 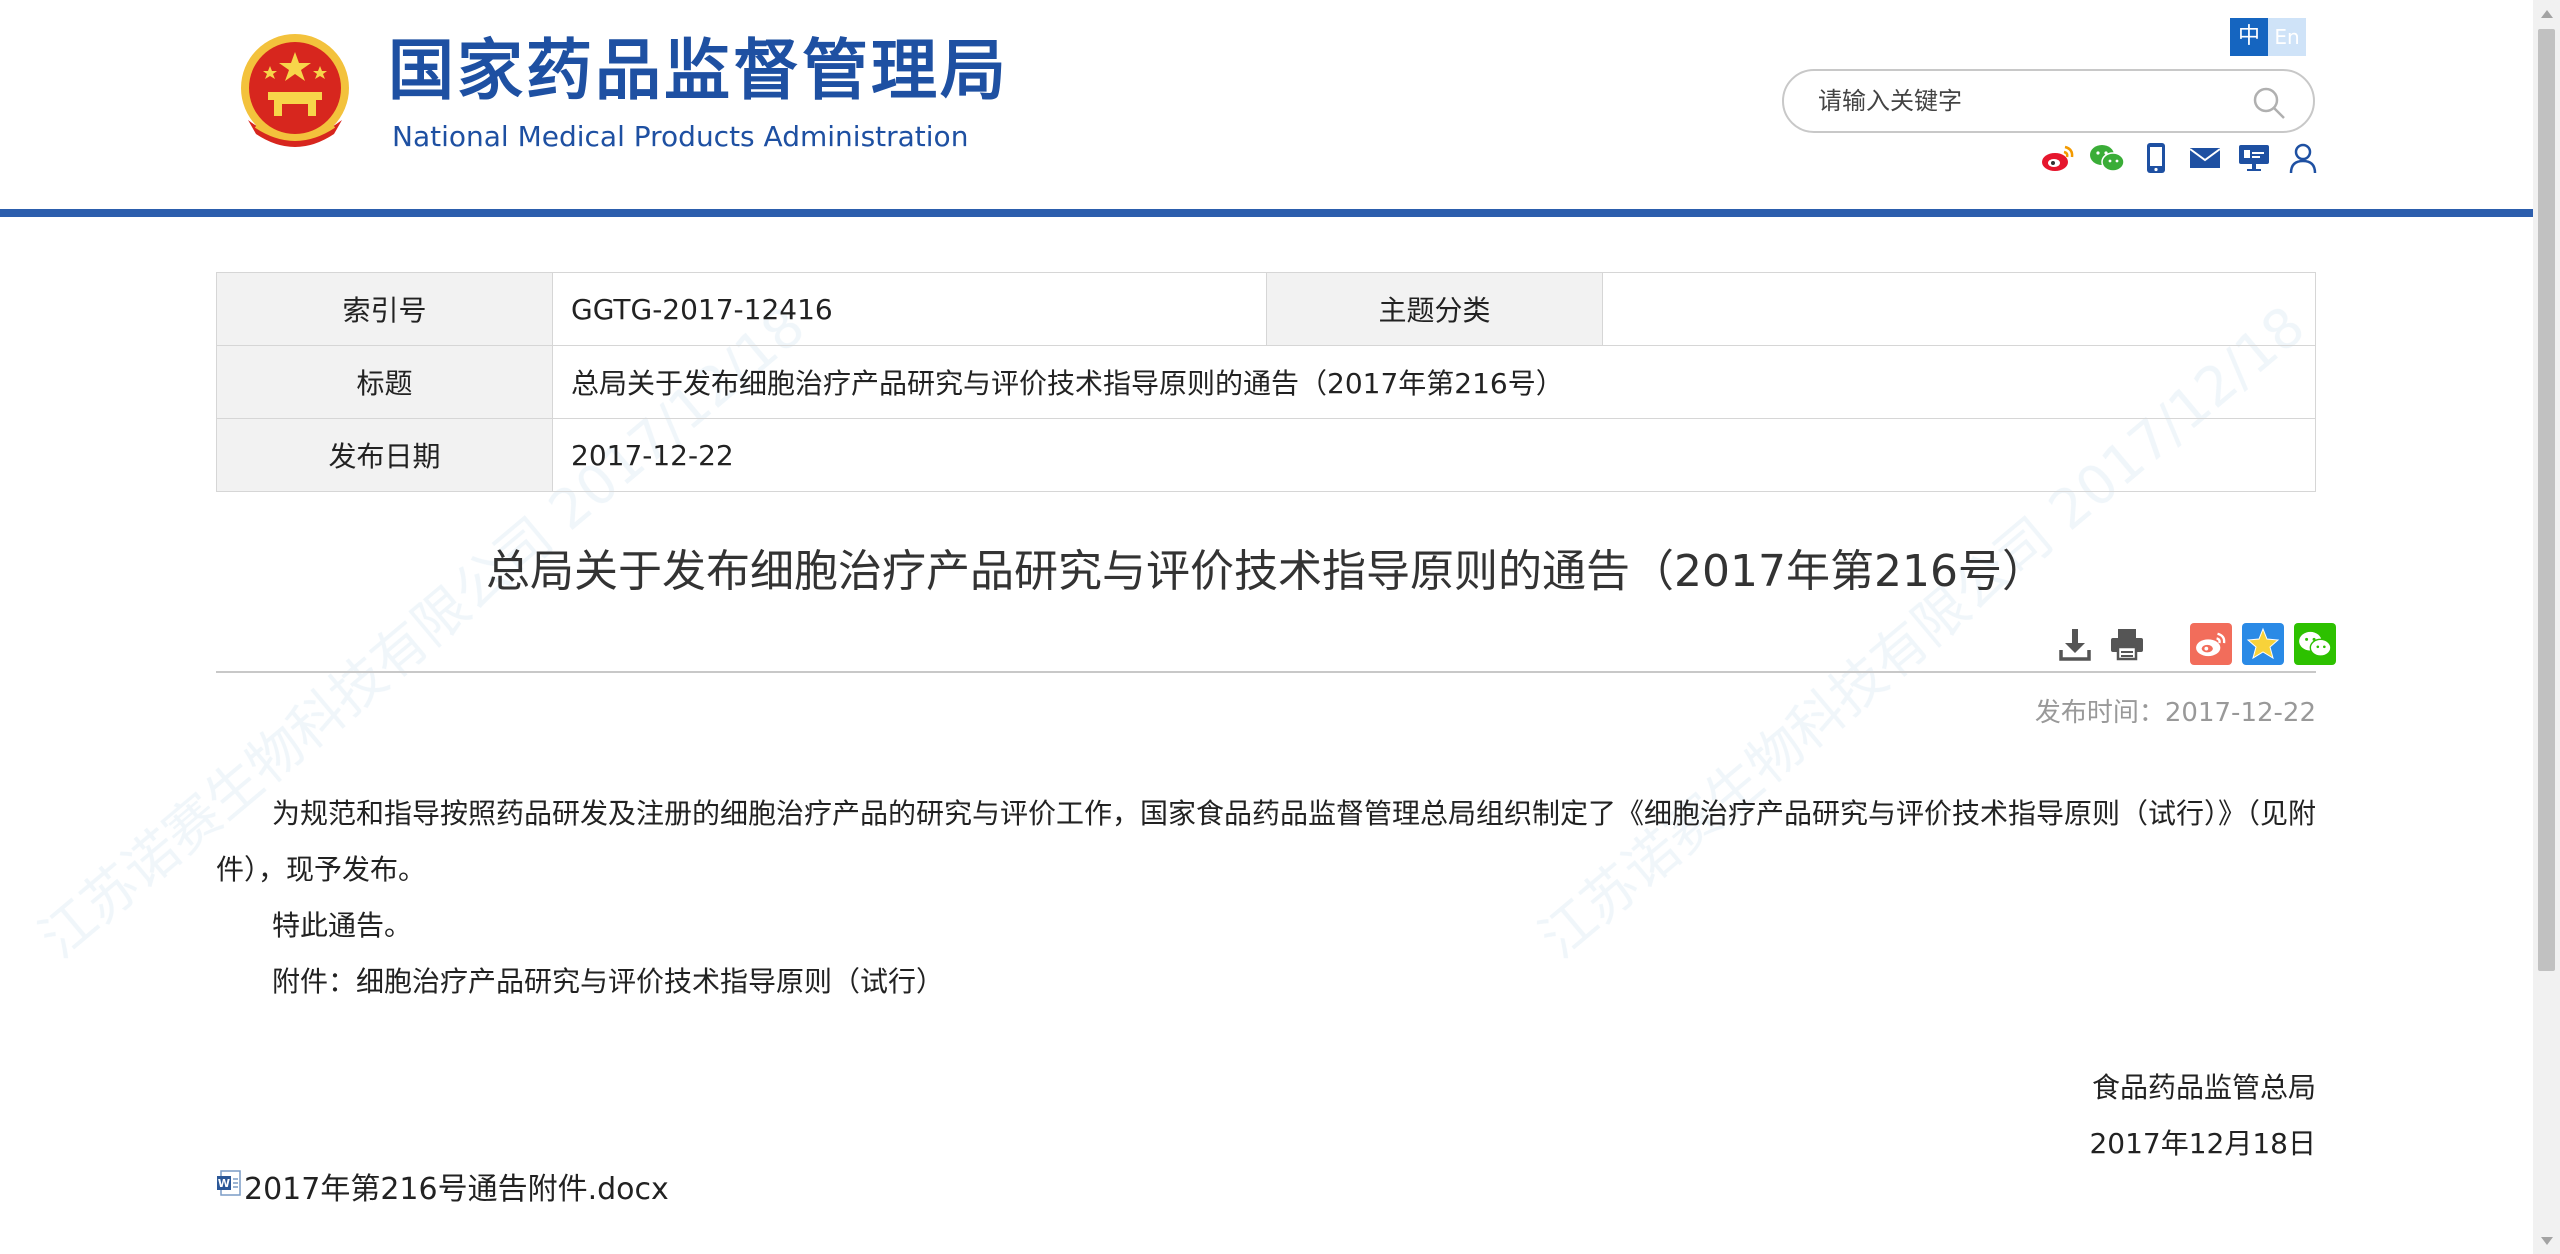 What do you see at coordinates (384, 382) in the screenshot?
I see `title-label: 标题` at bounding box center [384, 382].